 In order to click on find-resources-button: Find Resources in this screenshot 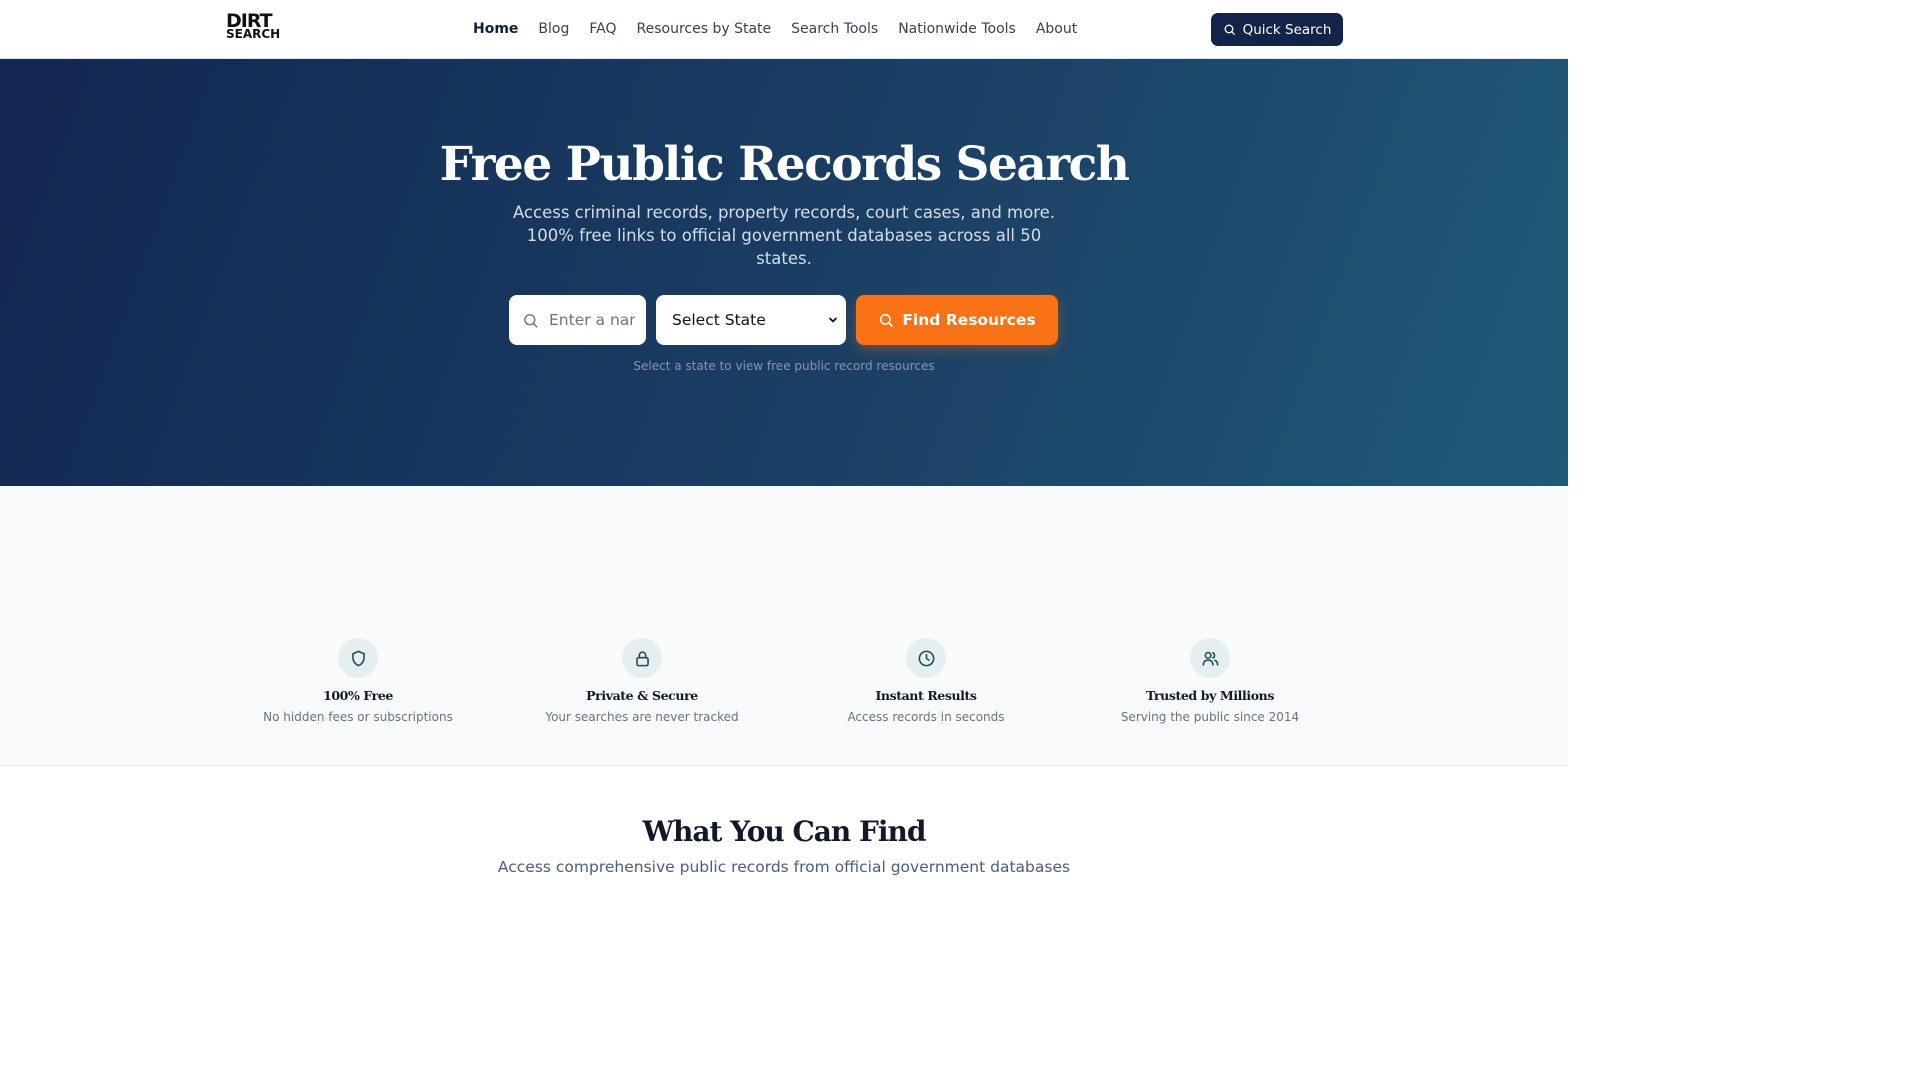, I will do `click(957, 320)`.